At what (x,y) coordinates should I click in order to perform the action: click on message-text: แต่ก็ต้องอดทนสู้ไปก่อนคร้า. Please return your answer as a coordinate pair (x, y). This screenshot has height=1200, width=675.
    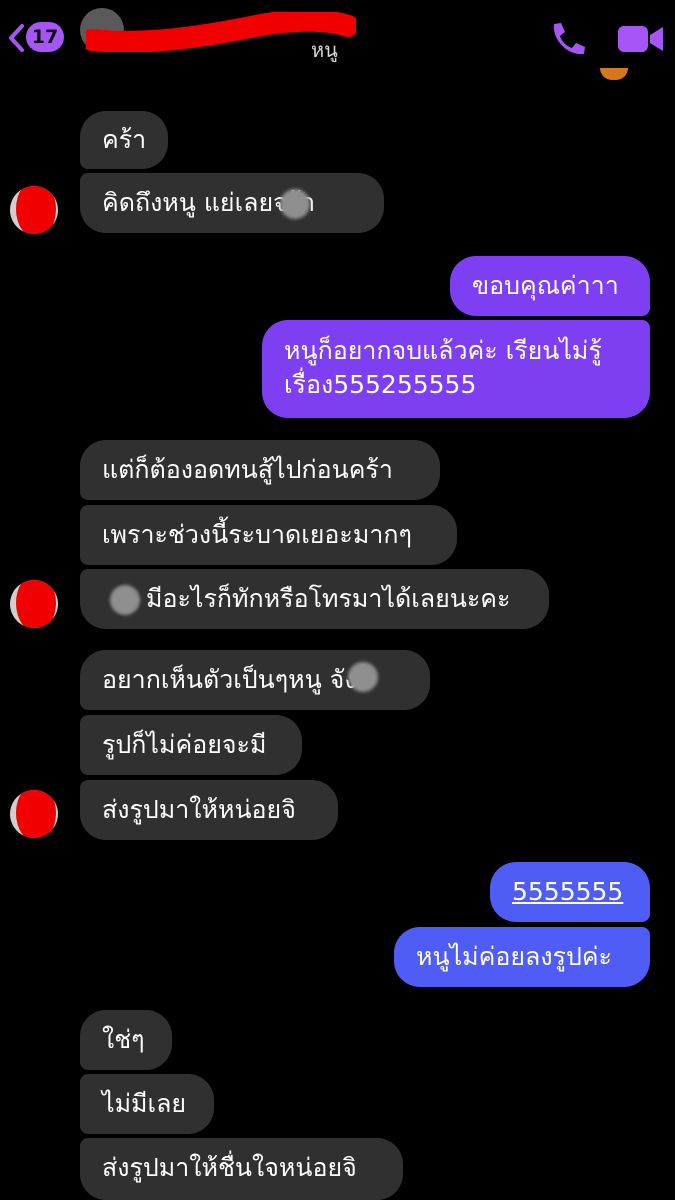
    Looking at the image, I should click on (247, 469).